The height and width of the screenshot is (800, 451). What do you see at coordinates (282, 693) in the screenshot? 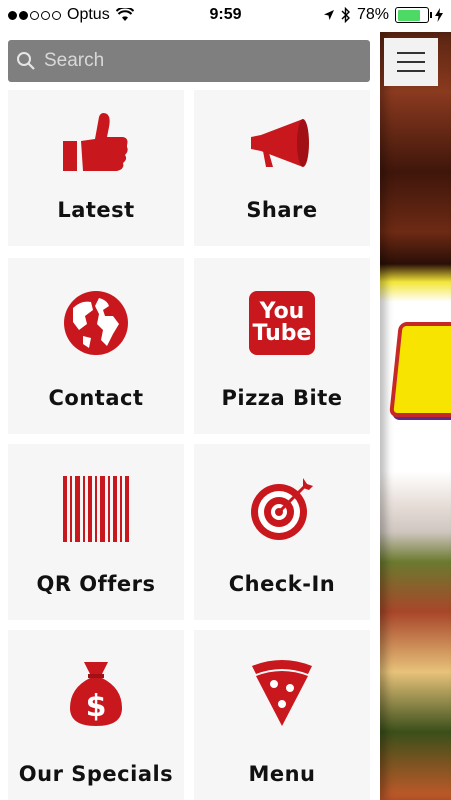
I see `pizza-slice-icon` at bounding box center [282, 693].